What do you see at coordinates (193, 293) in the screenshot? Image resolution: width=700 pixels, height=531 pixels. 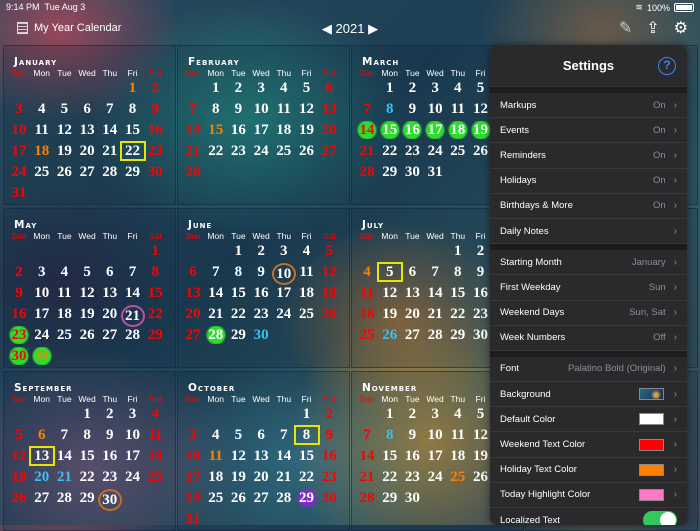 I see `day-cell: 13` at bounding box center [193, 293].